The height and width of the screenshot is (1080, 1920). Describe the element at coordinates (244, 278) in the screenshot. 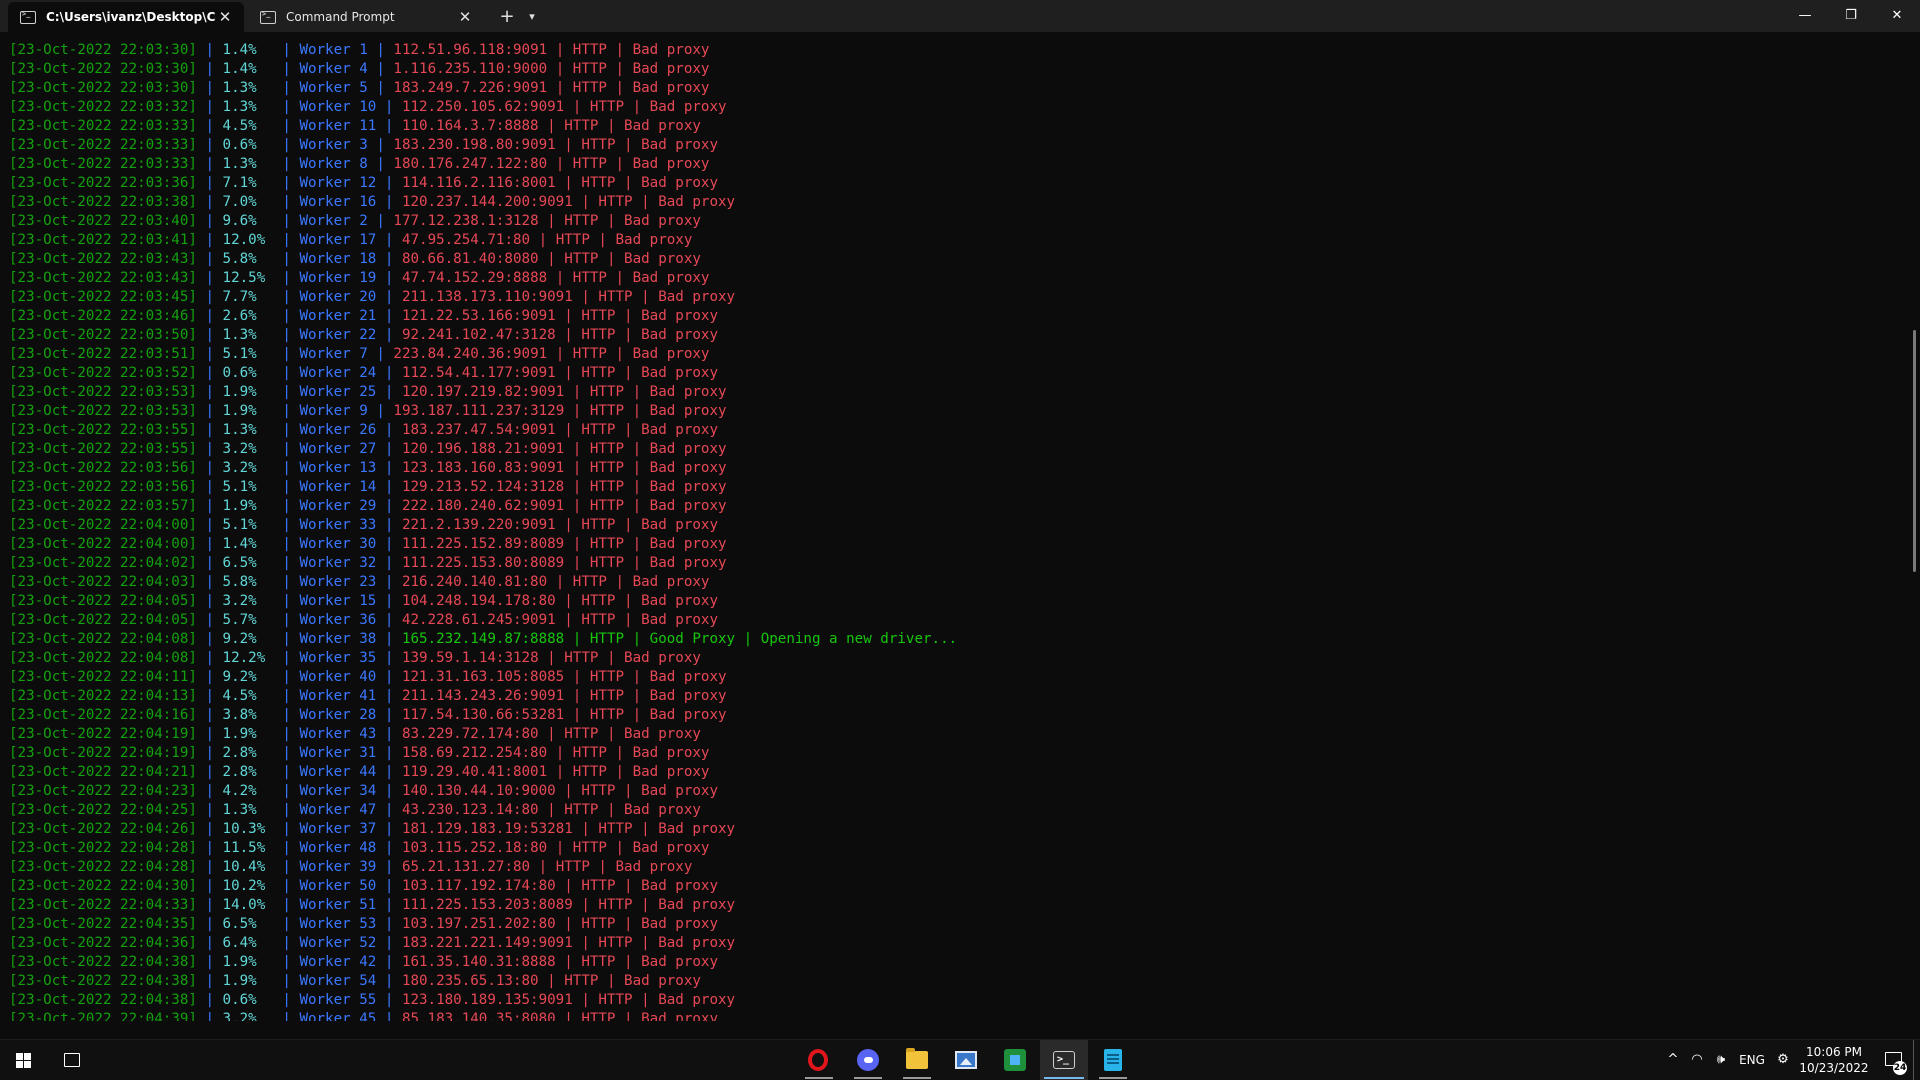

I see `log-percent: 12.5%` at that location.